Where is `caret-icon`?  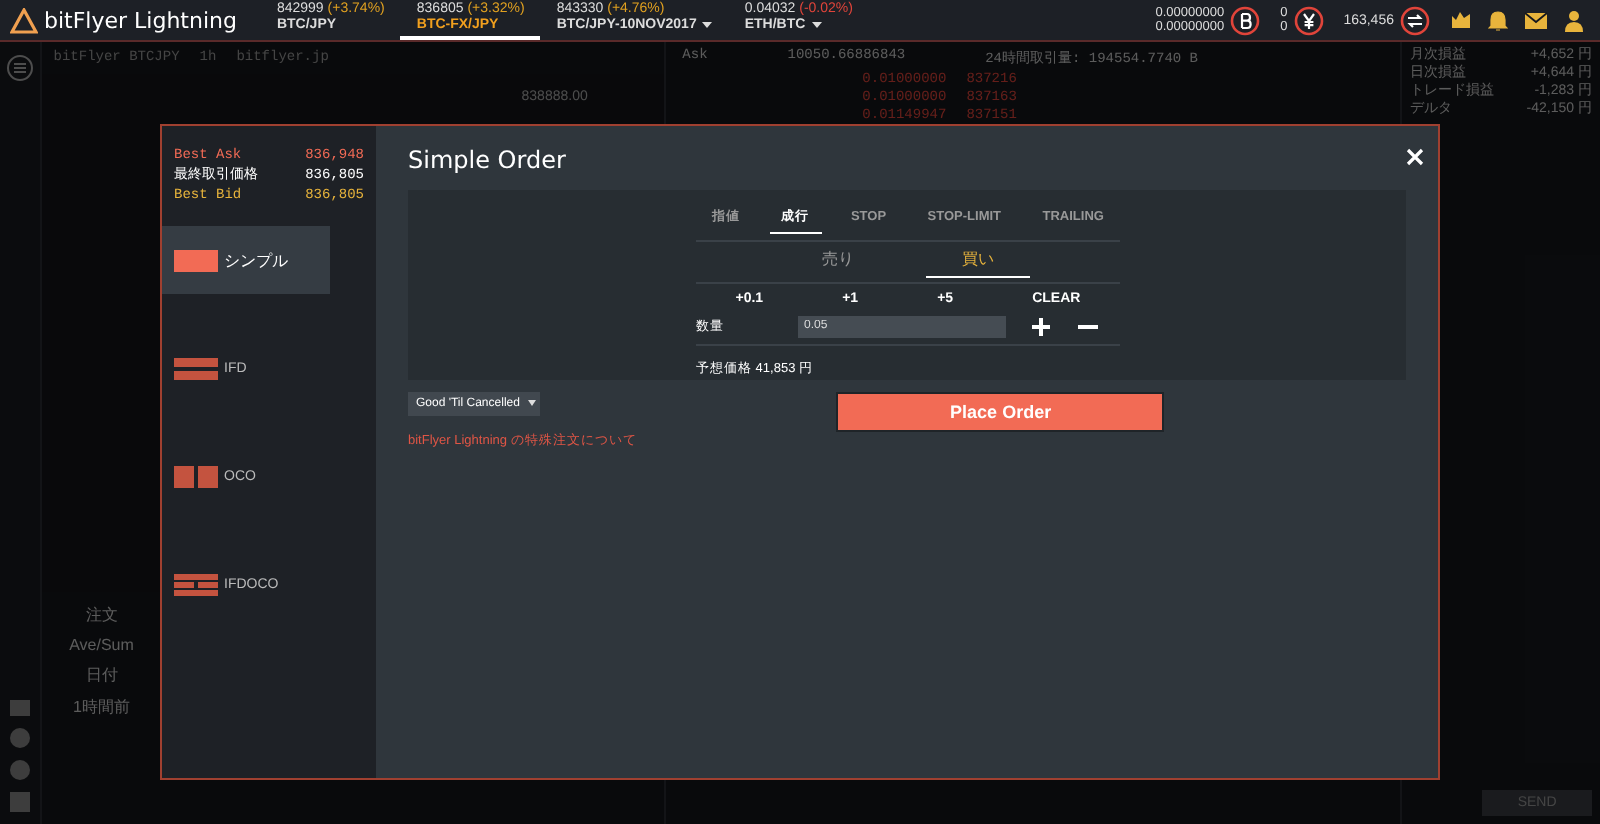
caret-icon is located at coordinates (531, 403).